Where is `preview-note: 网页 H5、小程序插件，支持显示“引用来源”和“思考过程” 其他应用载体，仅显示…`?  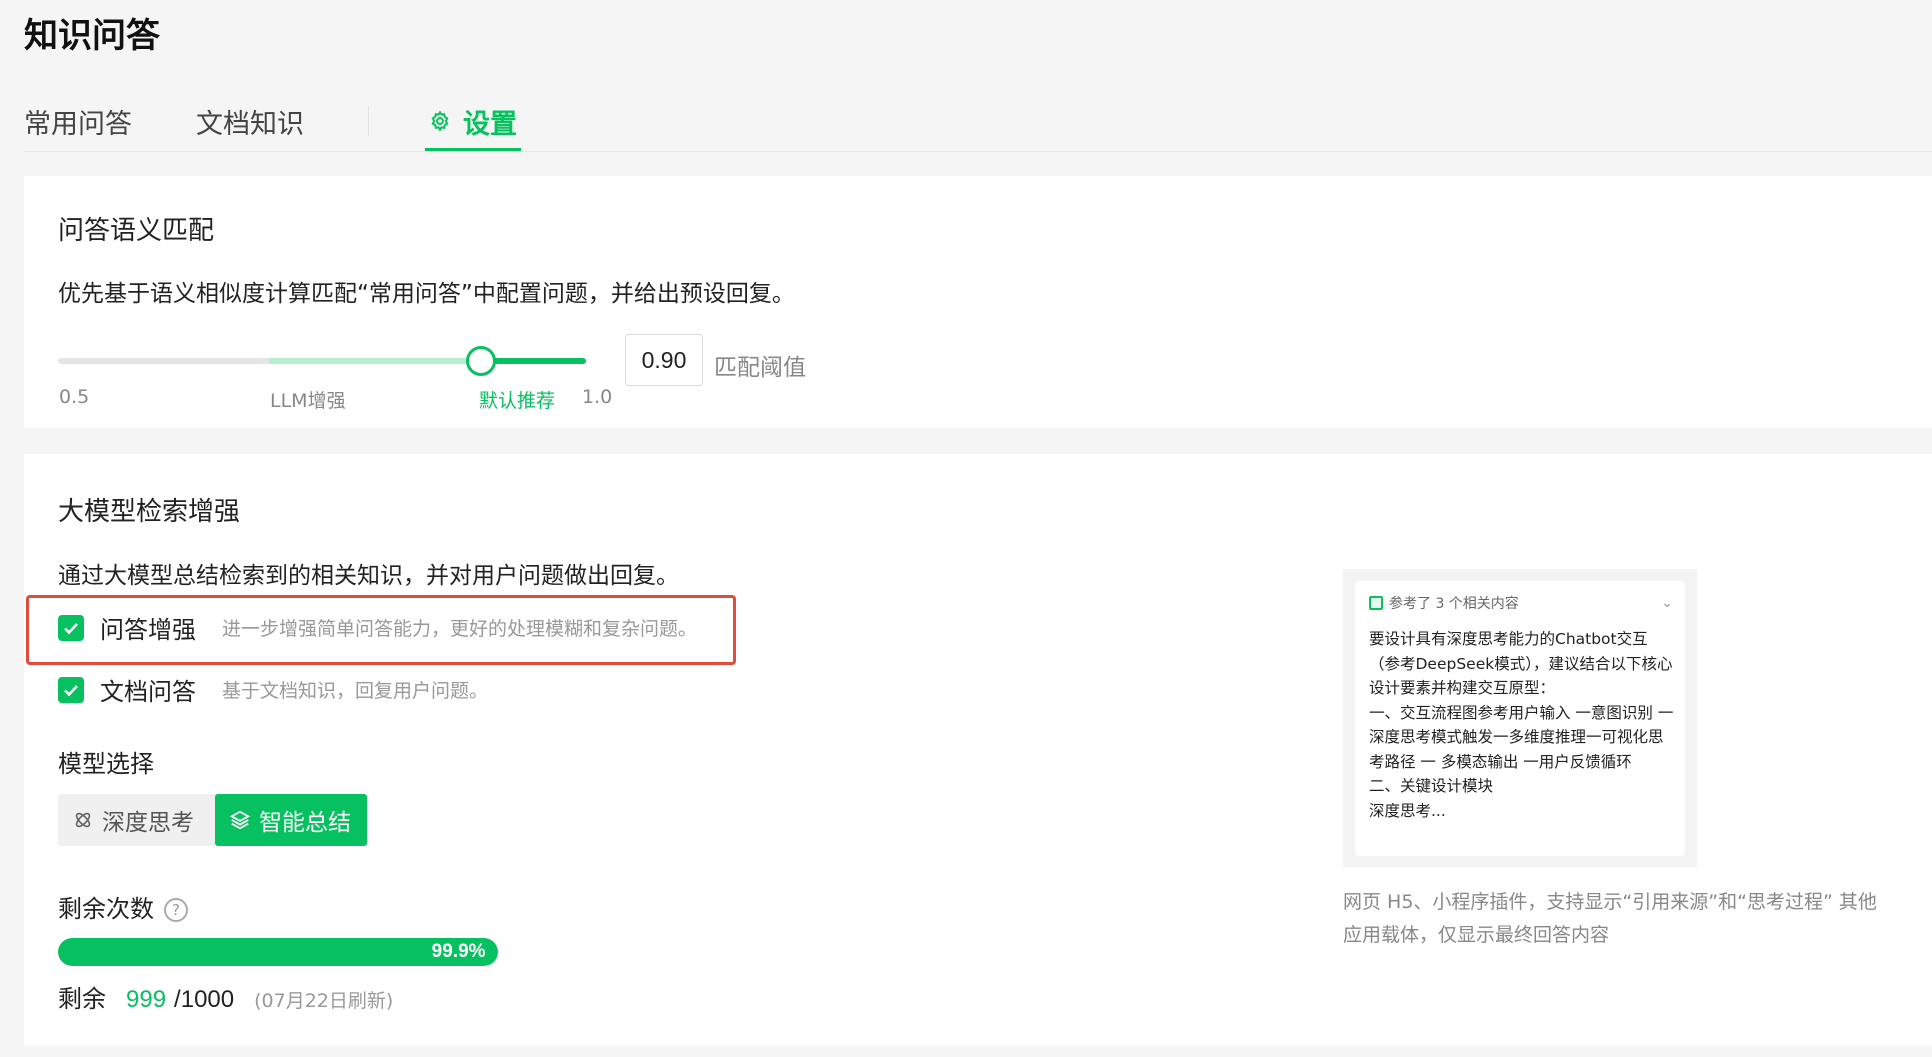
preview-note: 网页 H5、小程序插件，支持显示“引用来源”和“思考过程” 其他应用载体，仅显示… is located at coordinates (1610, 918).